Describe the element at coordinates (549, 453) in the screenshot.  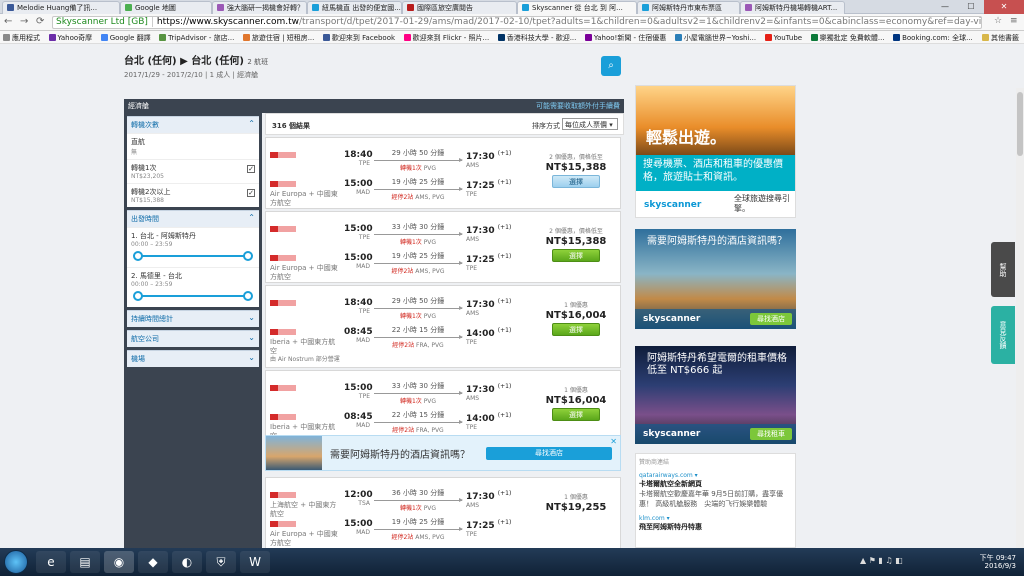
I see `find-hotel-button: 尋找酒店` at that location.